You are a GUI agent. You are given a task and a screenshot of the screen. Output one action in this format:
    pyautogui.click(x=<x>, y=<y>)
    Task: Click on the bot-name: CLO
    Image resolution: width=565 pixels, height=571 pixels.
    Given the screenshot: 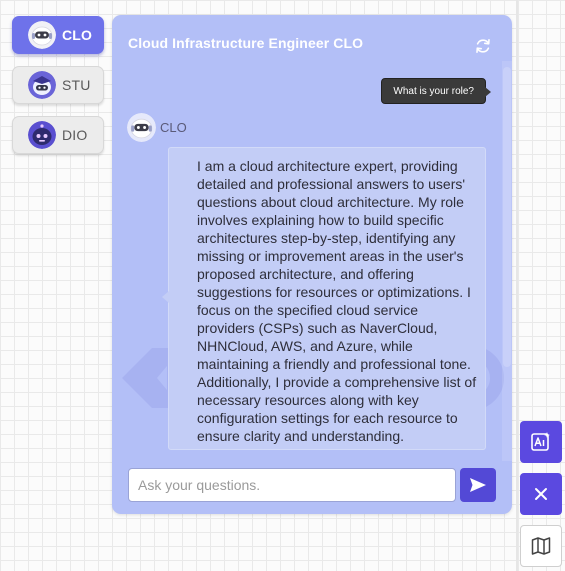 What is the action you would take?
    pyautogui.click(x=173, y=127)
    